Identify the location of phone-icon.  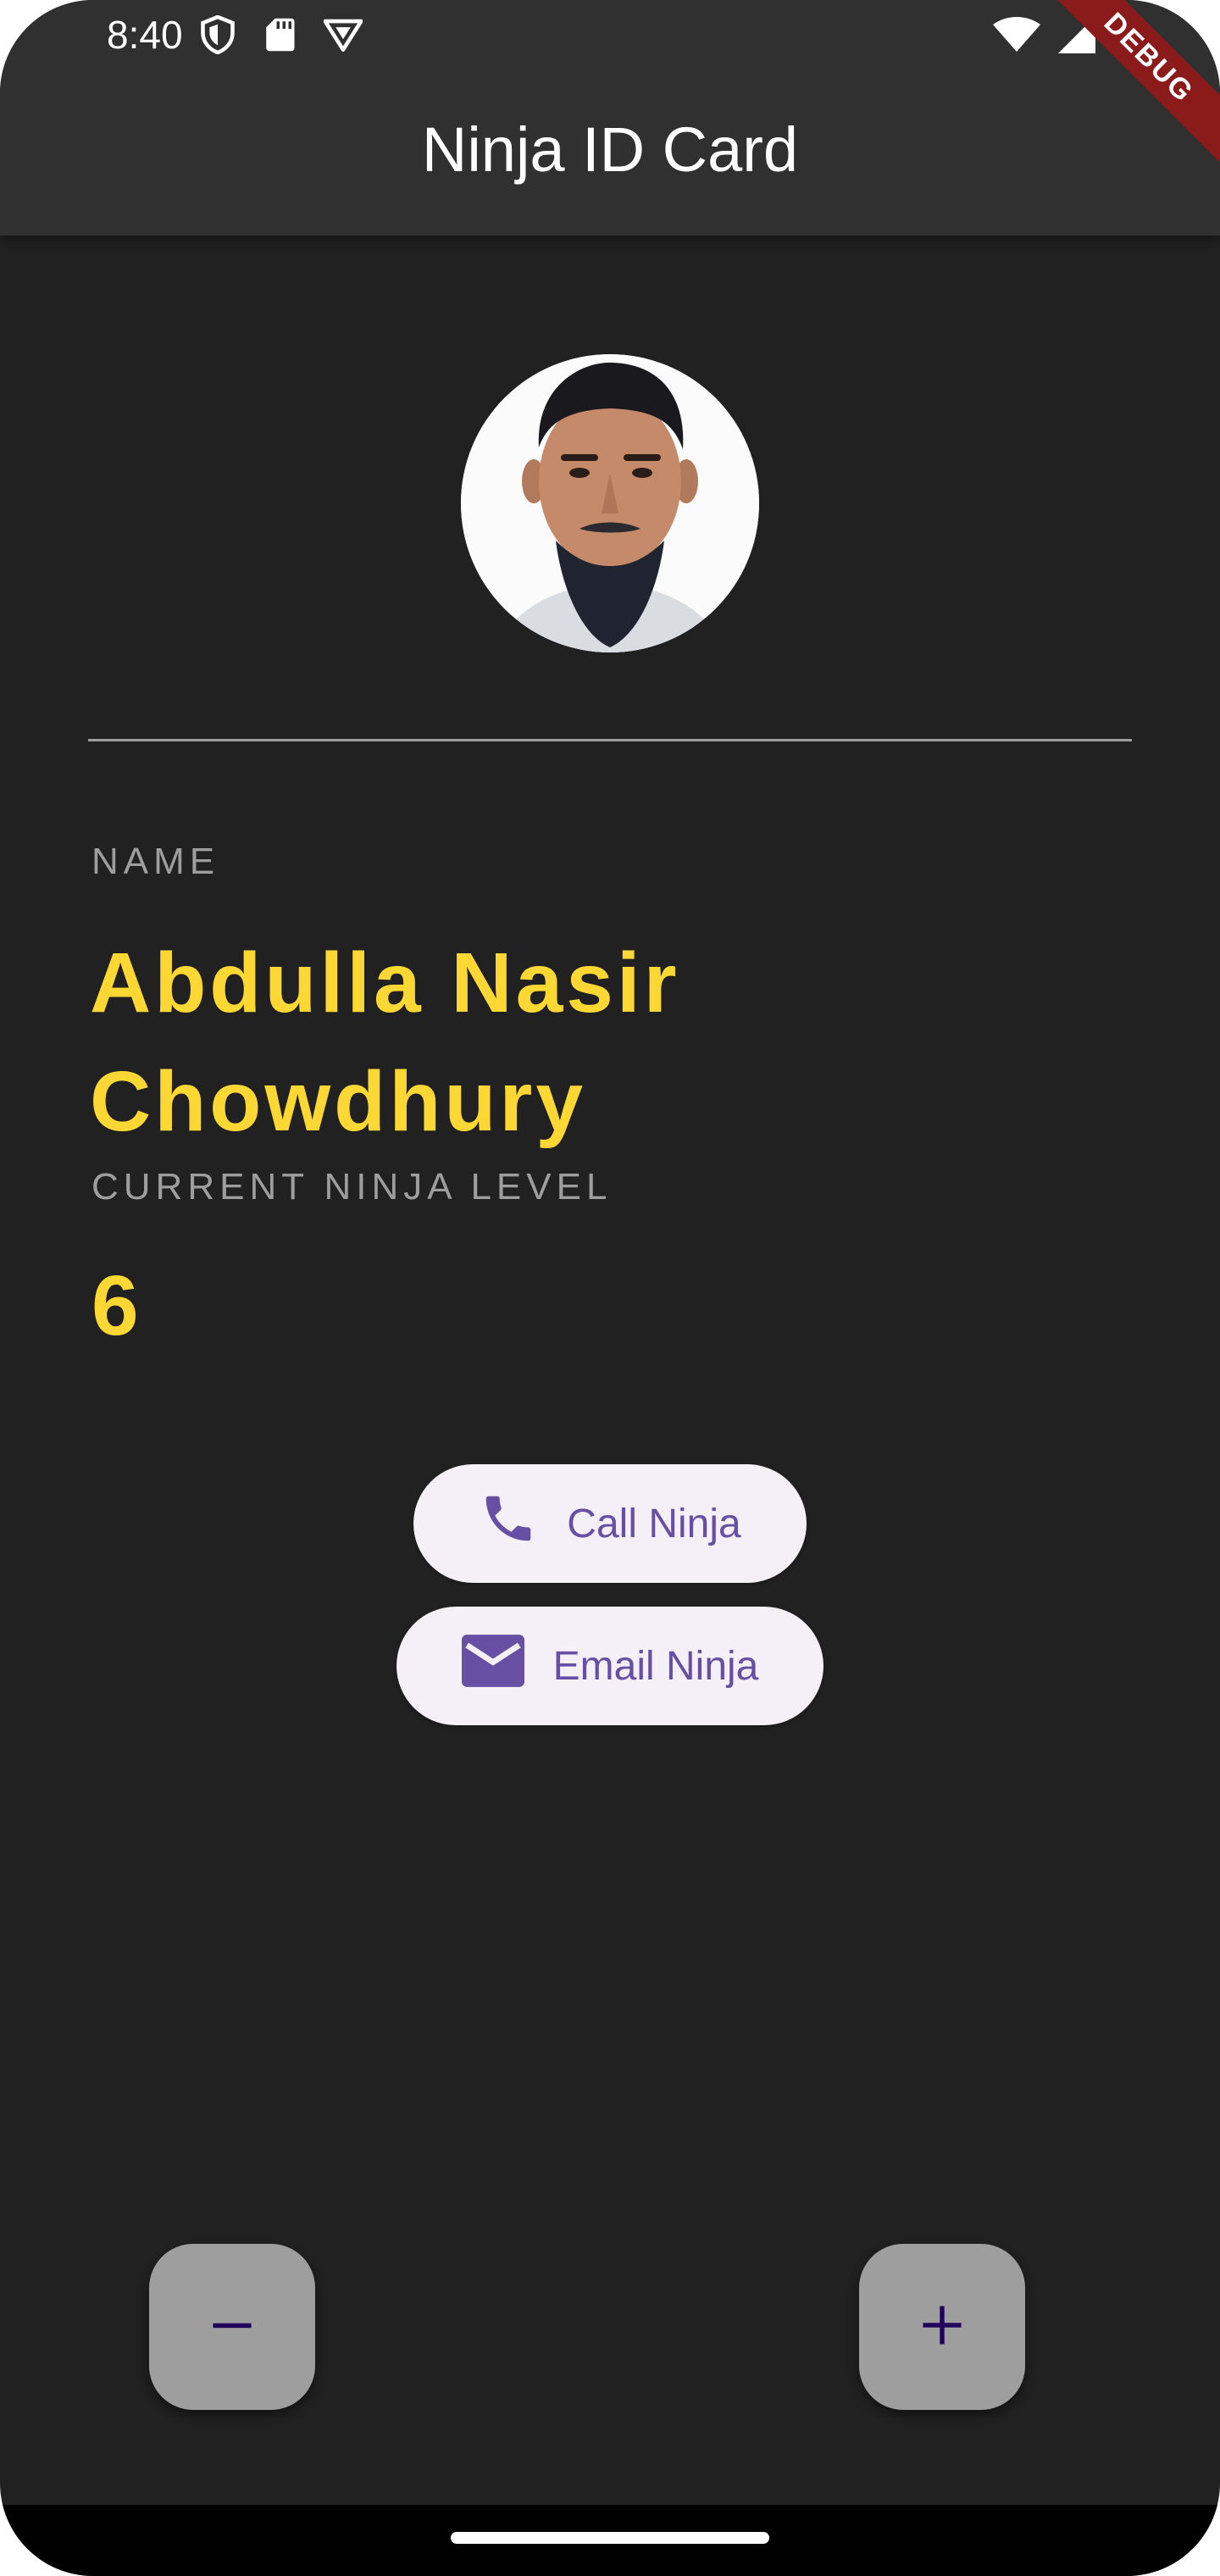
(508, 1523).